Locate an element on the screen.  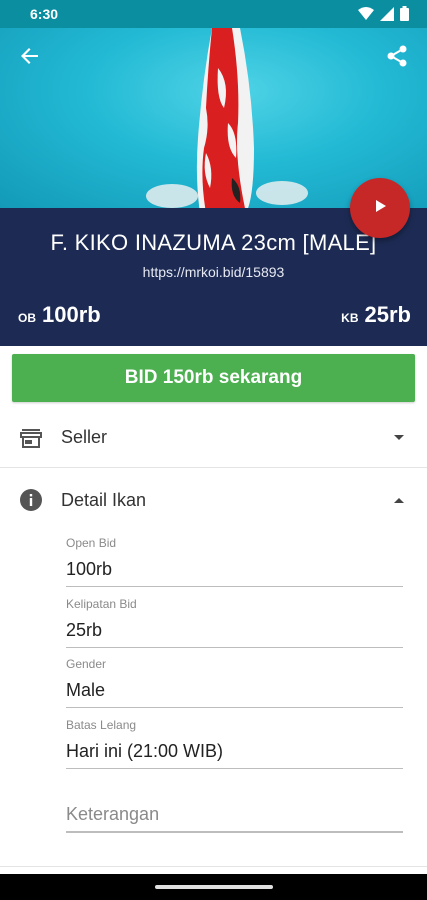
field-value: 25rb is located at coordinates (234, 634).